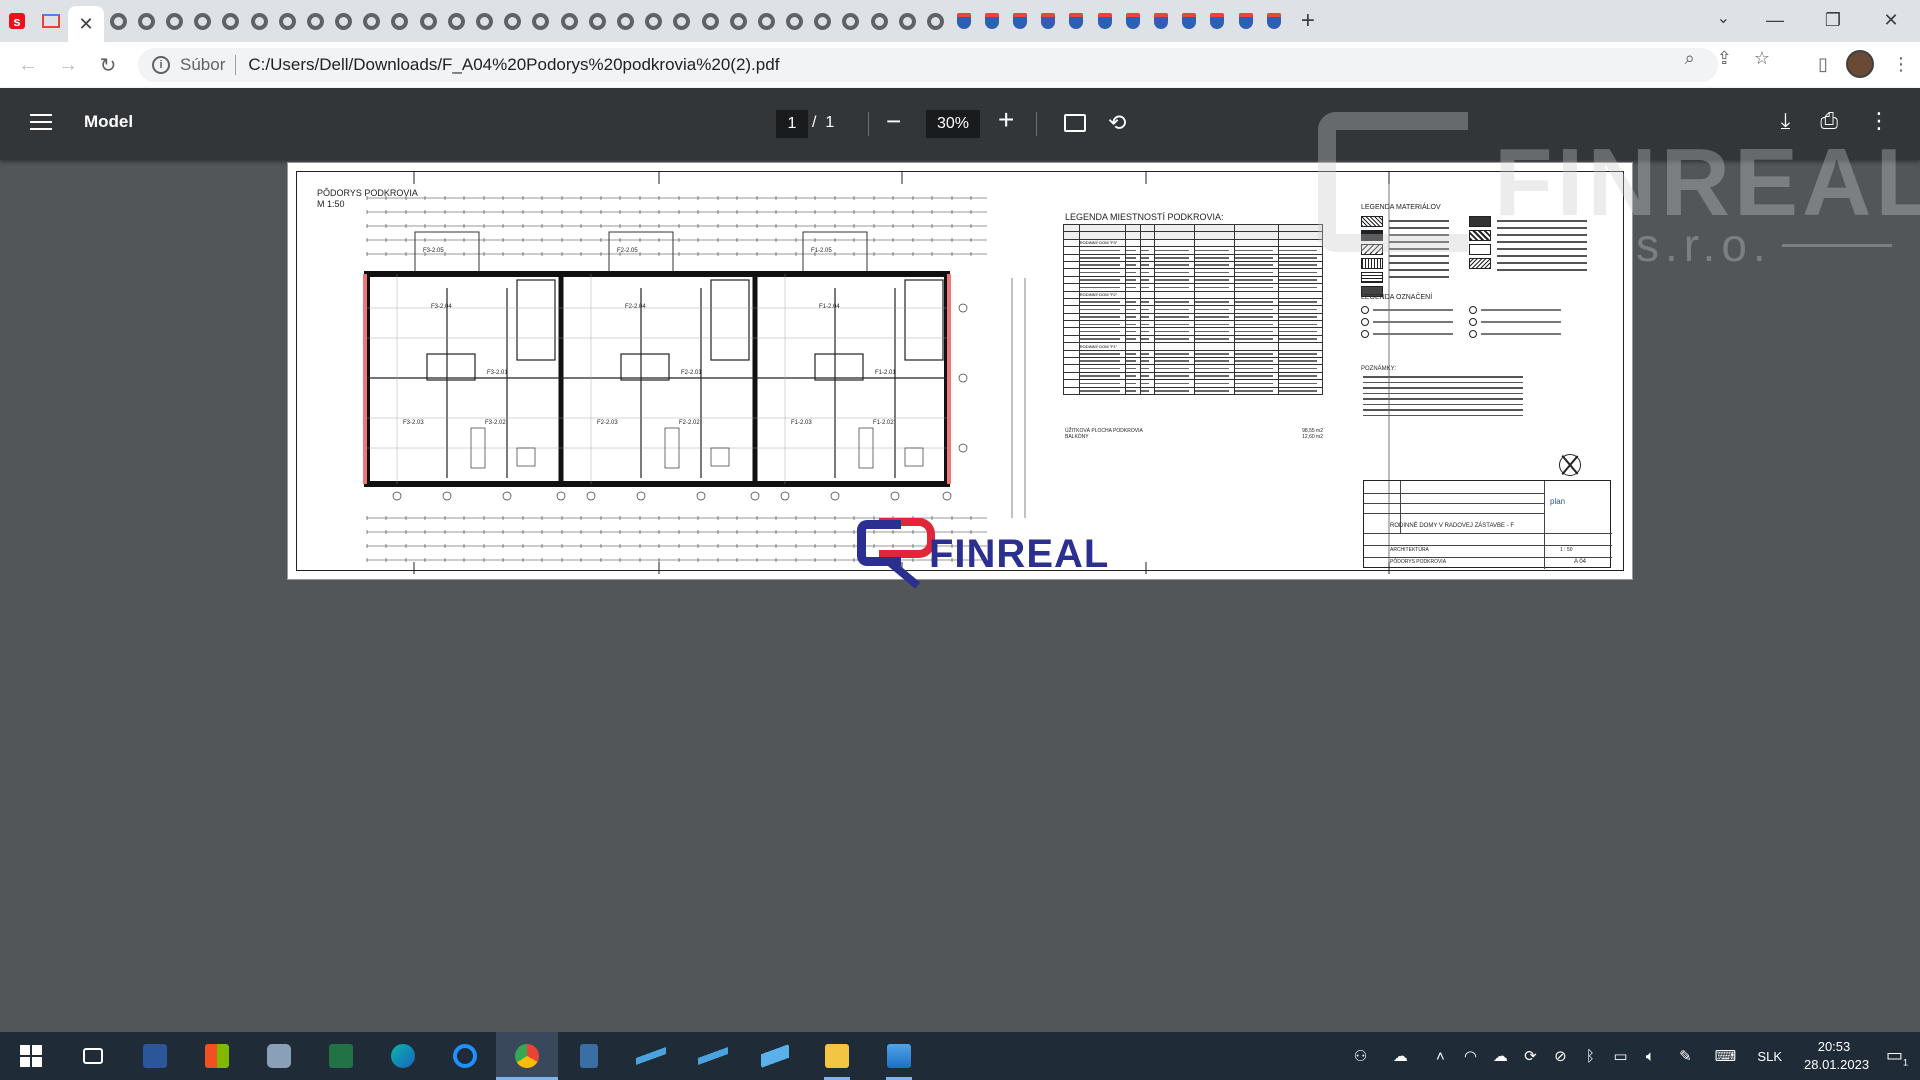  I want to click on taskbar-store, so click(217, 1056).